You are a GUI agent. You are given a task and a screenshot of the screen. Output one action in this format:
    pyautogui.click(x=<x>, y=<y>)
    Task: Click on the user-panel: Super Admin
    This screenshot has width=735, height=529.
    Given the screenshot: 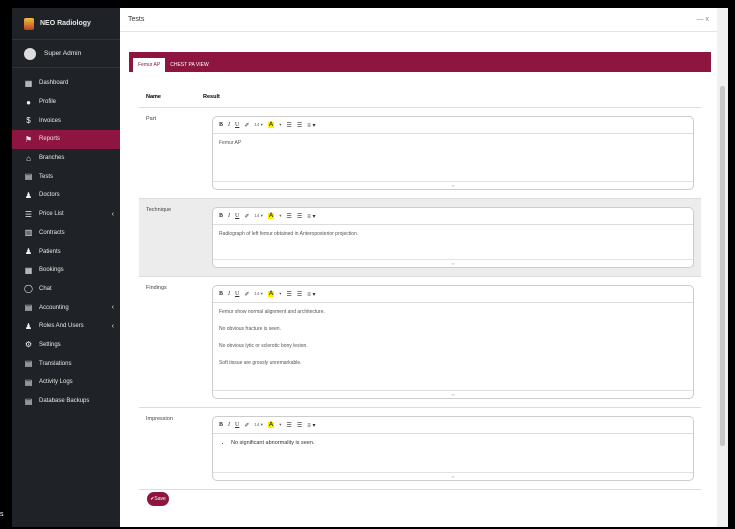 What is the action you would take?
    pyautogui.click(x=66, y=54)
    